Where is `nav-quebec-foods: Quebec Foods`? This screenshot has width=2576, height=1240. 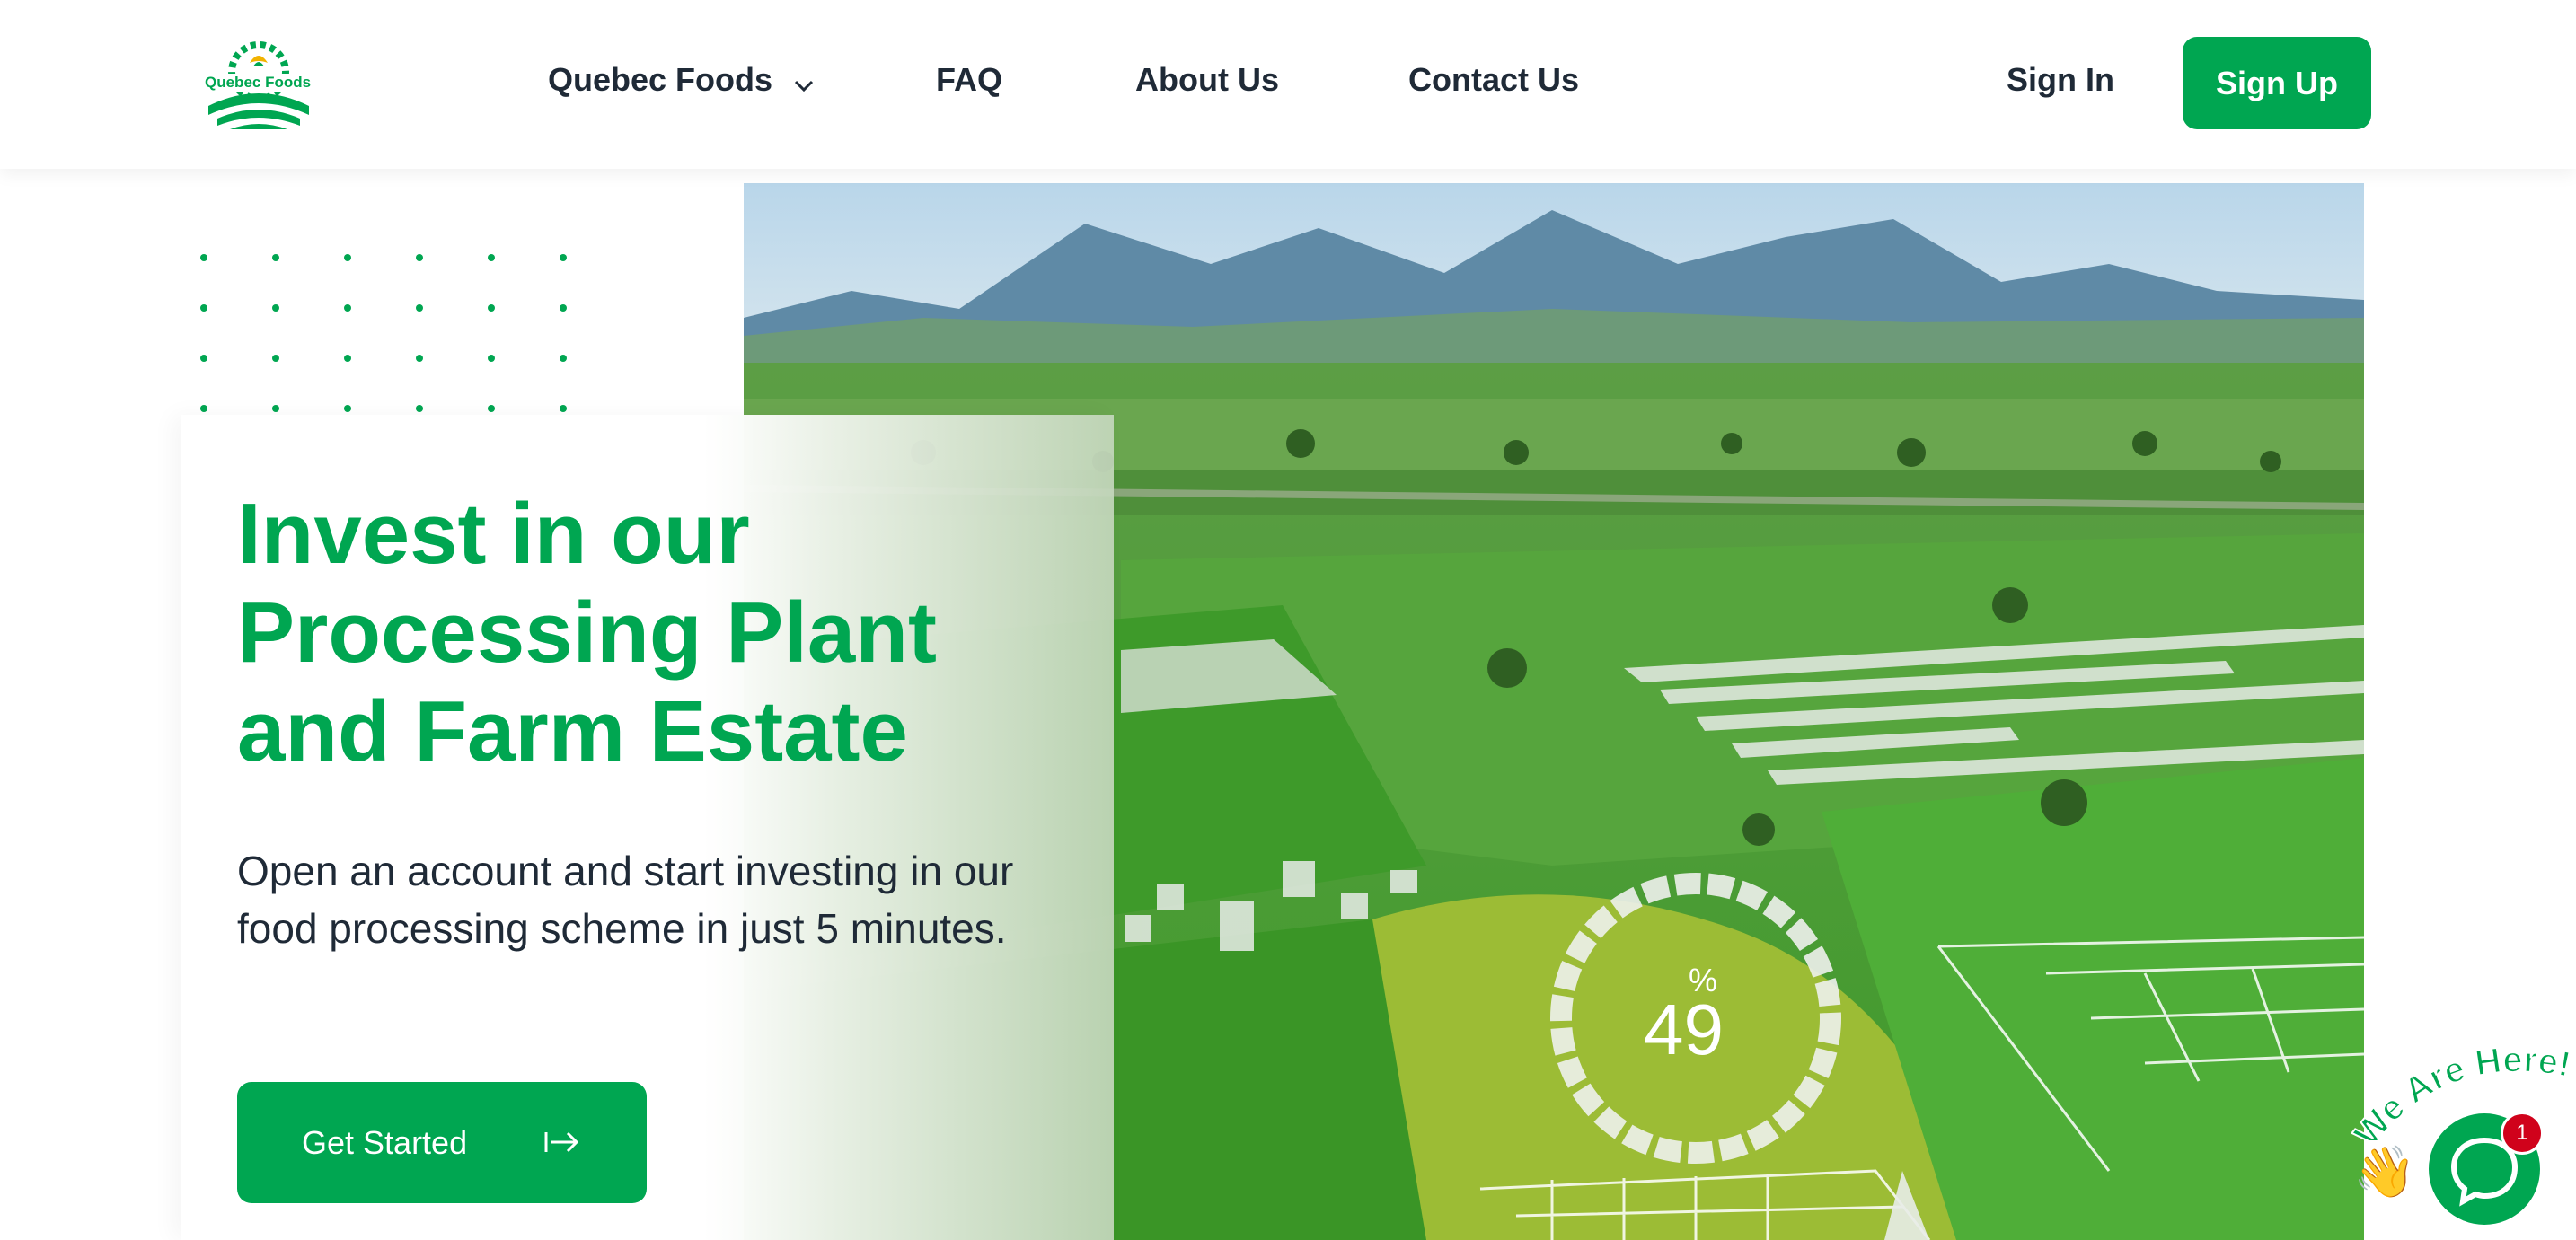 nav-quebec-foods: Quebec Foods is located at coordinates (681, 81).